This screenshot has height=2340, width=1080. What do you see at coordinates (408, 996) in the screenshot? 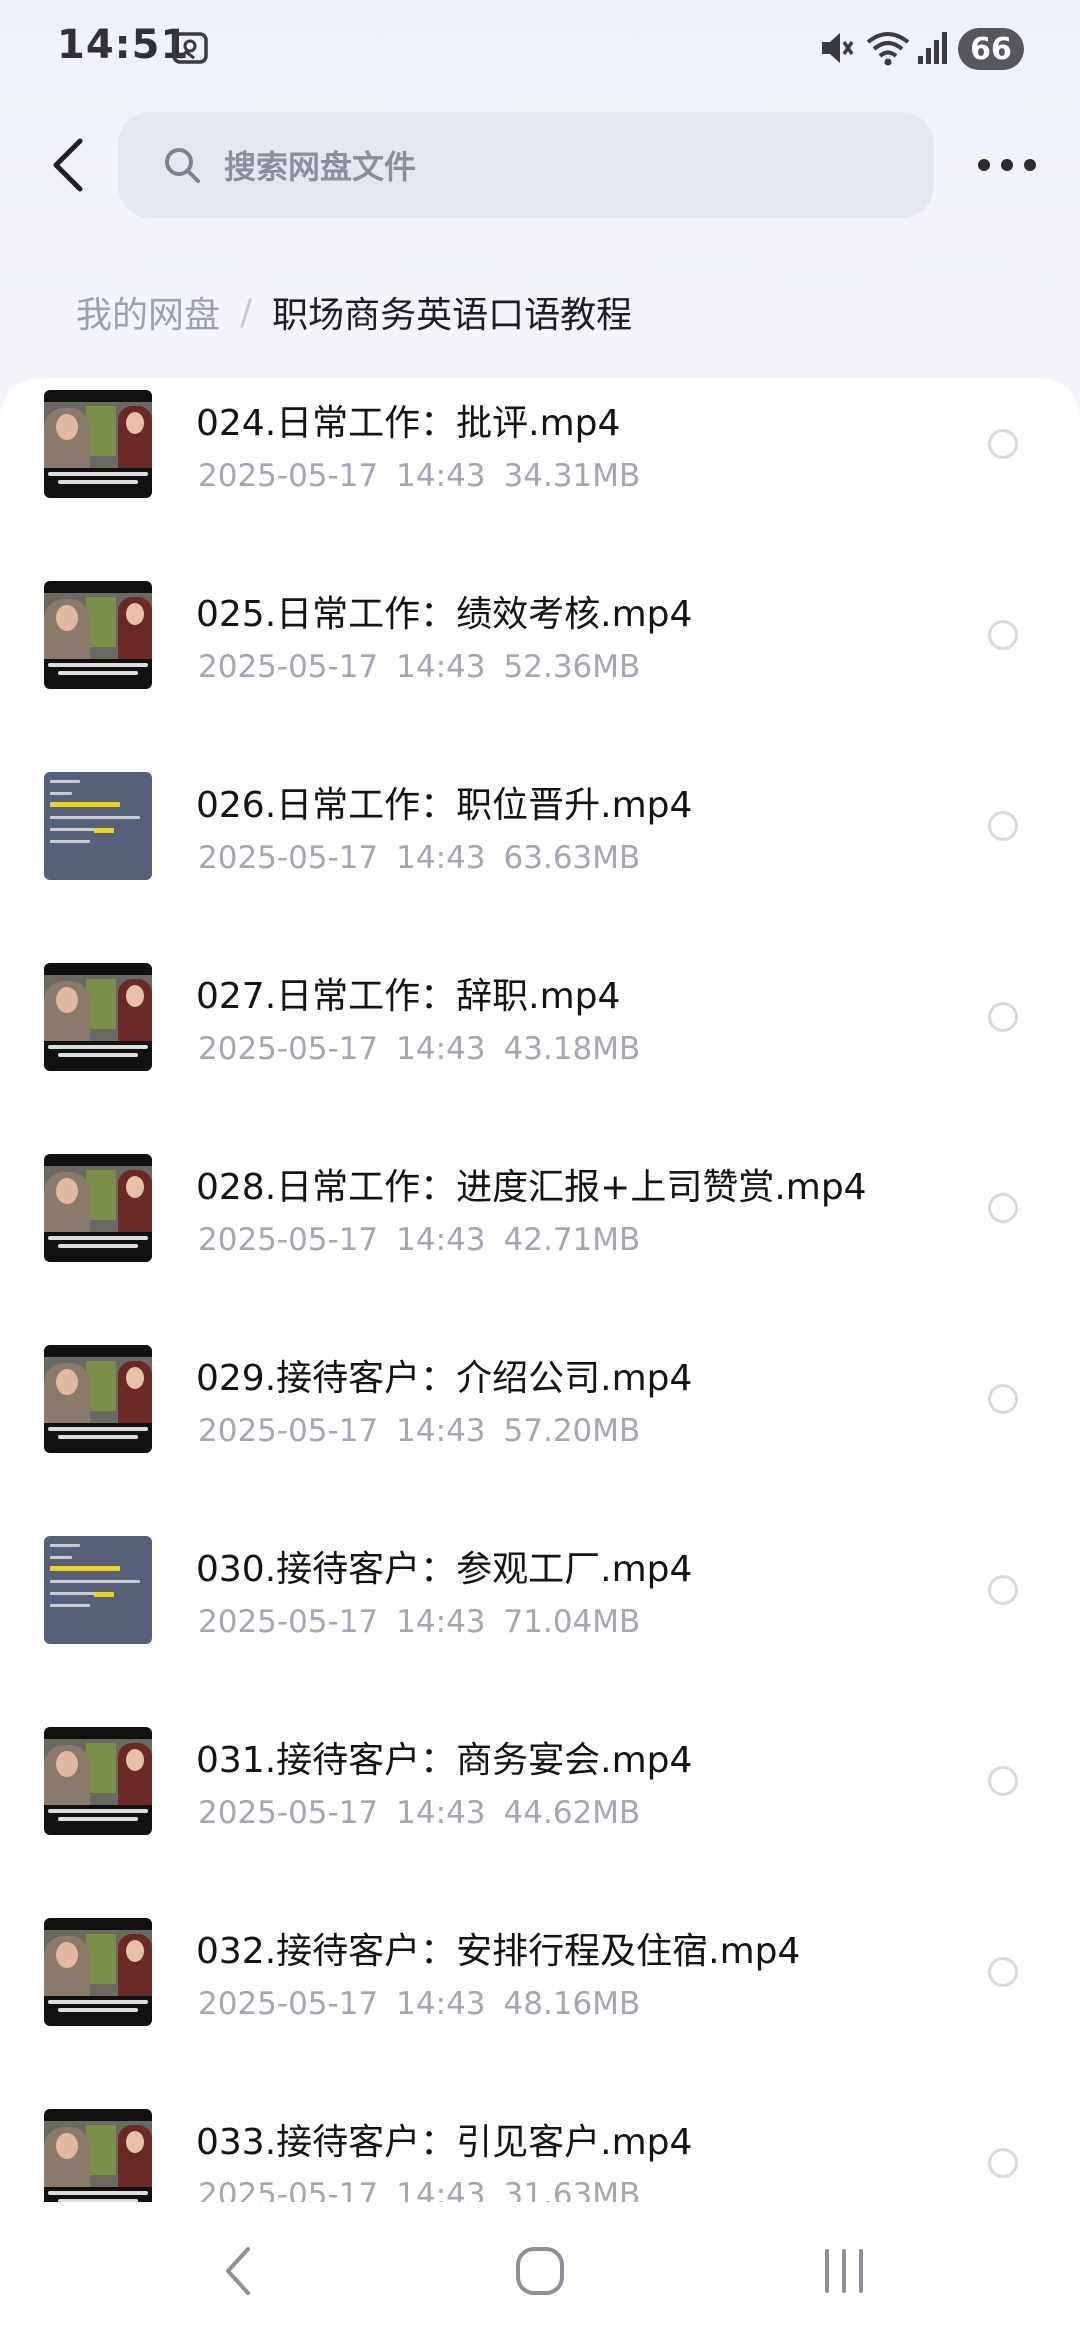
I see `file-name: 027.日常工作：辞职.mp4` at bounding box center [408, 996].